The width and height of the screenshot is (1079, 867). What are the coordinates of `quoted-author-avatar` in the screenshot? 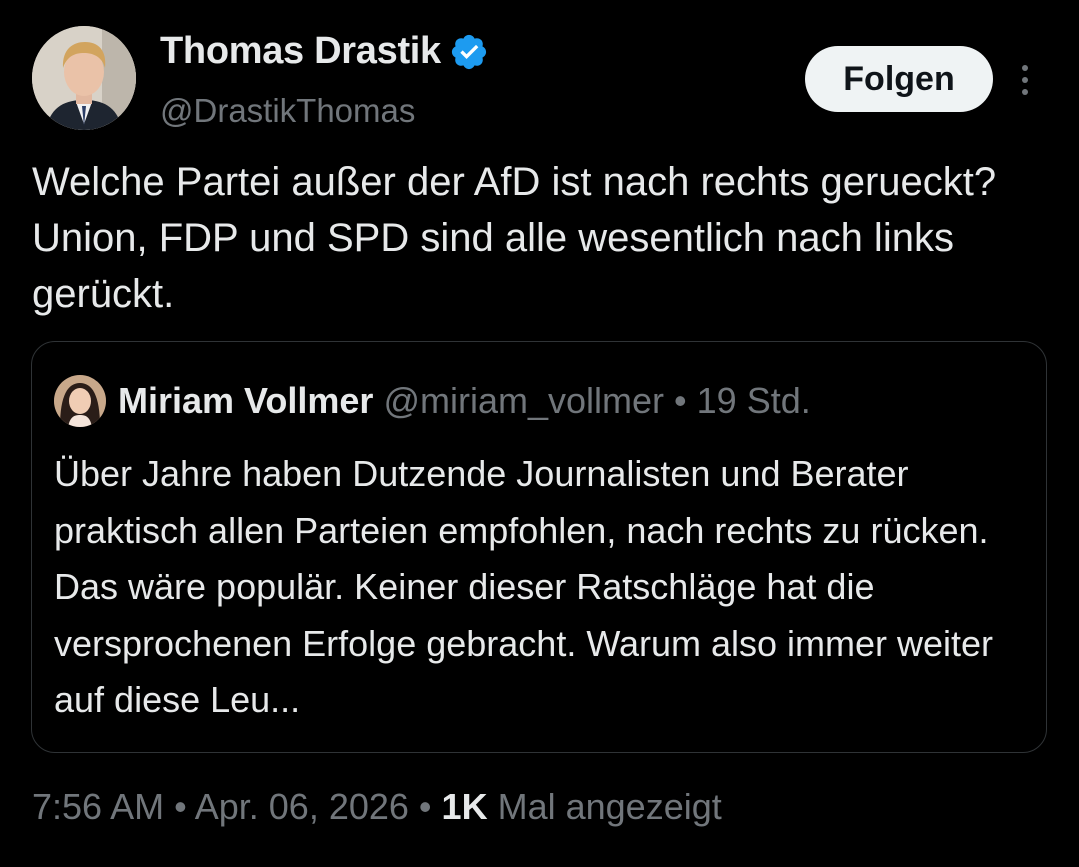 It's located at (80, 401).